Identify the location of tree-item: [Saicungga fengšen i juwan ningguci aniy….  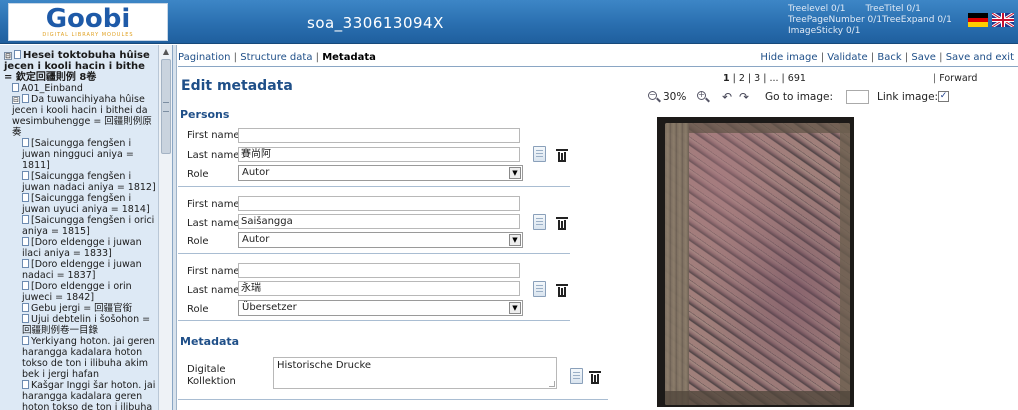
(89, 154).